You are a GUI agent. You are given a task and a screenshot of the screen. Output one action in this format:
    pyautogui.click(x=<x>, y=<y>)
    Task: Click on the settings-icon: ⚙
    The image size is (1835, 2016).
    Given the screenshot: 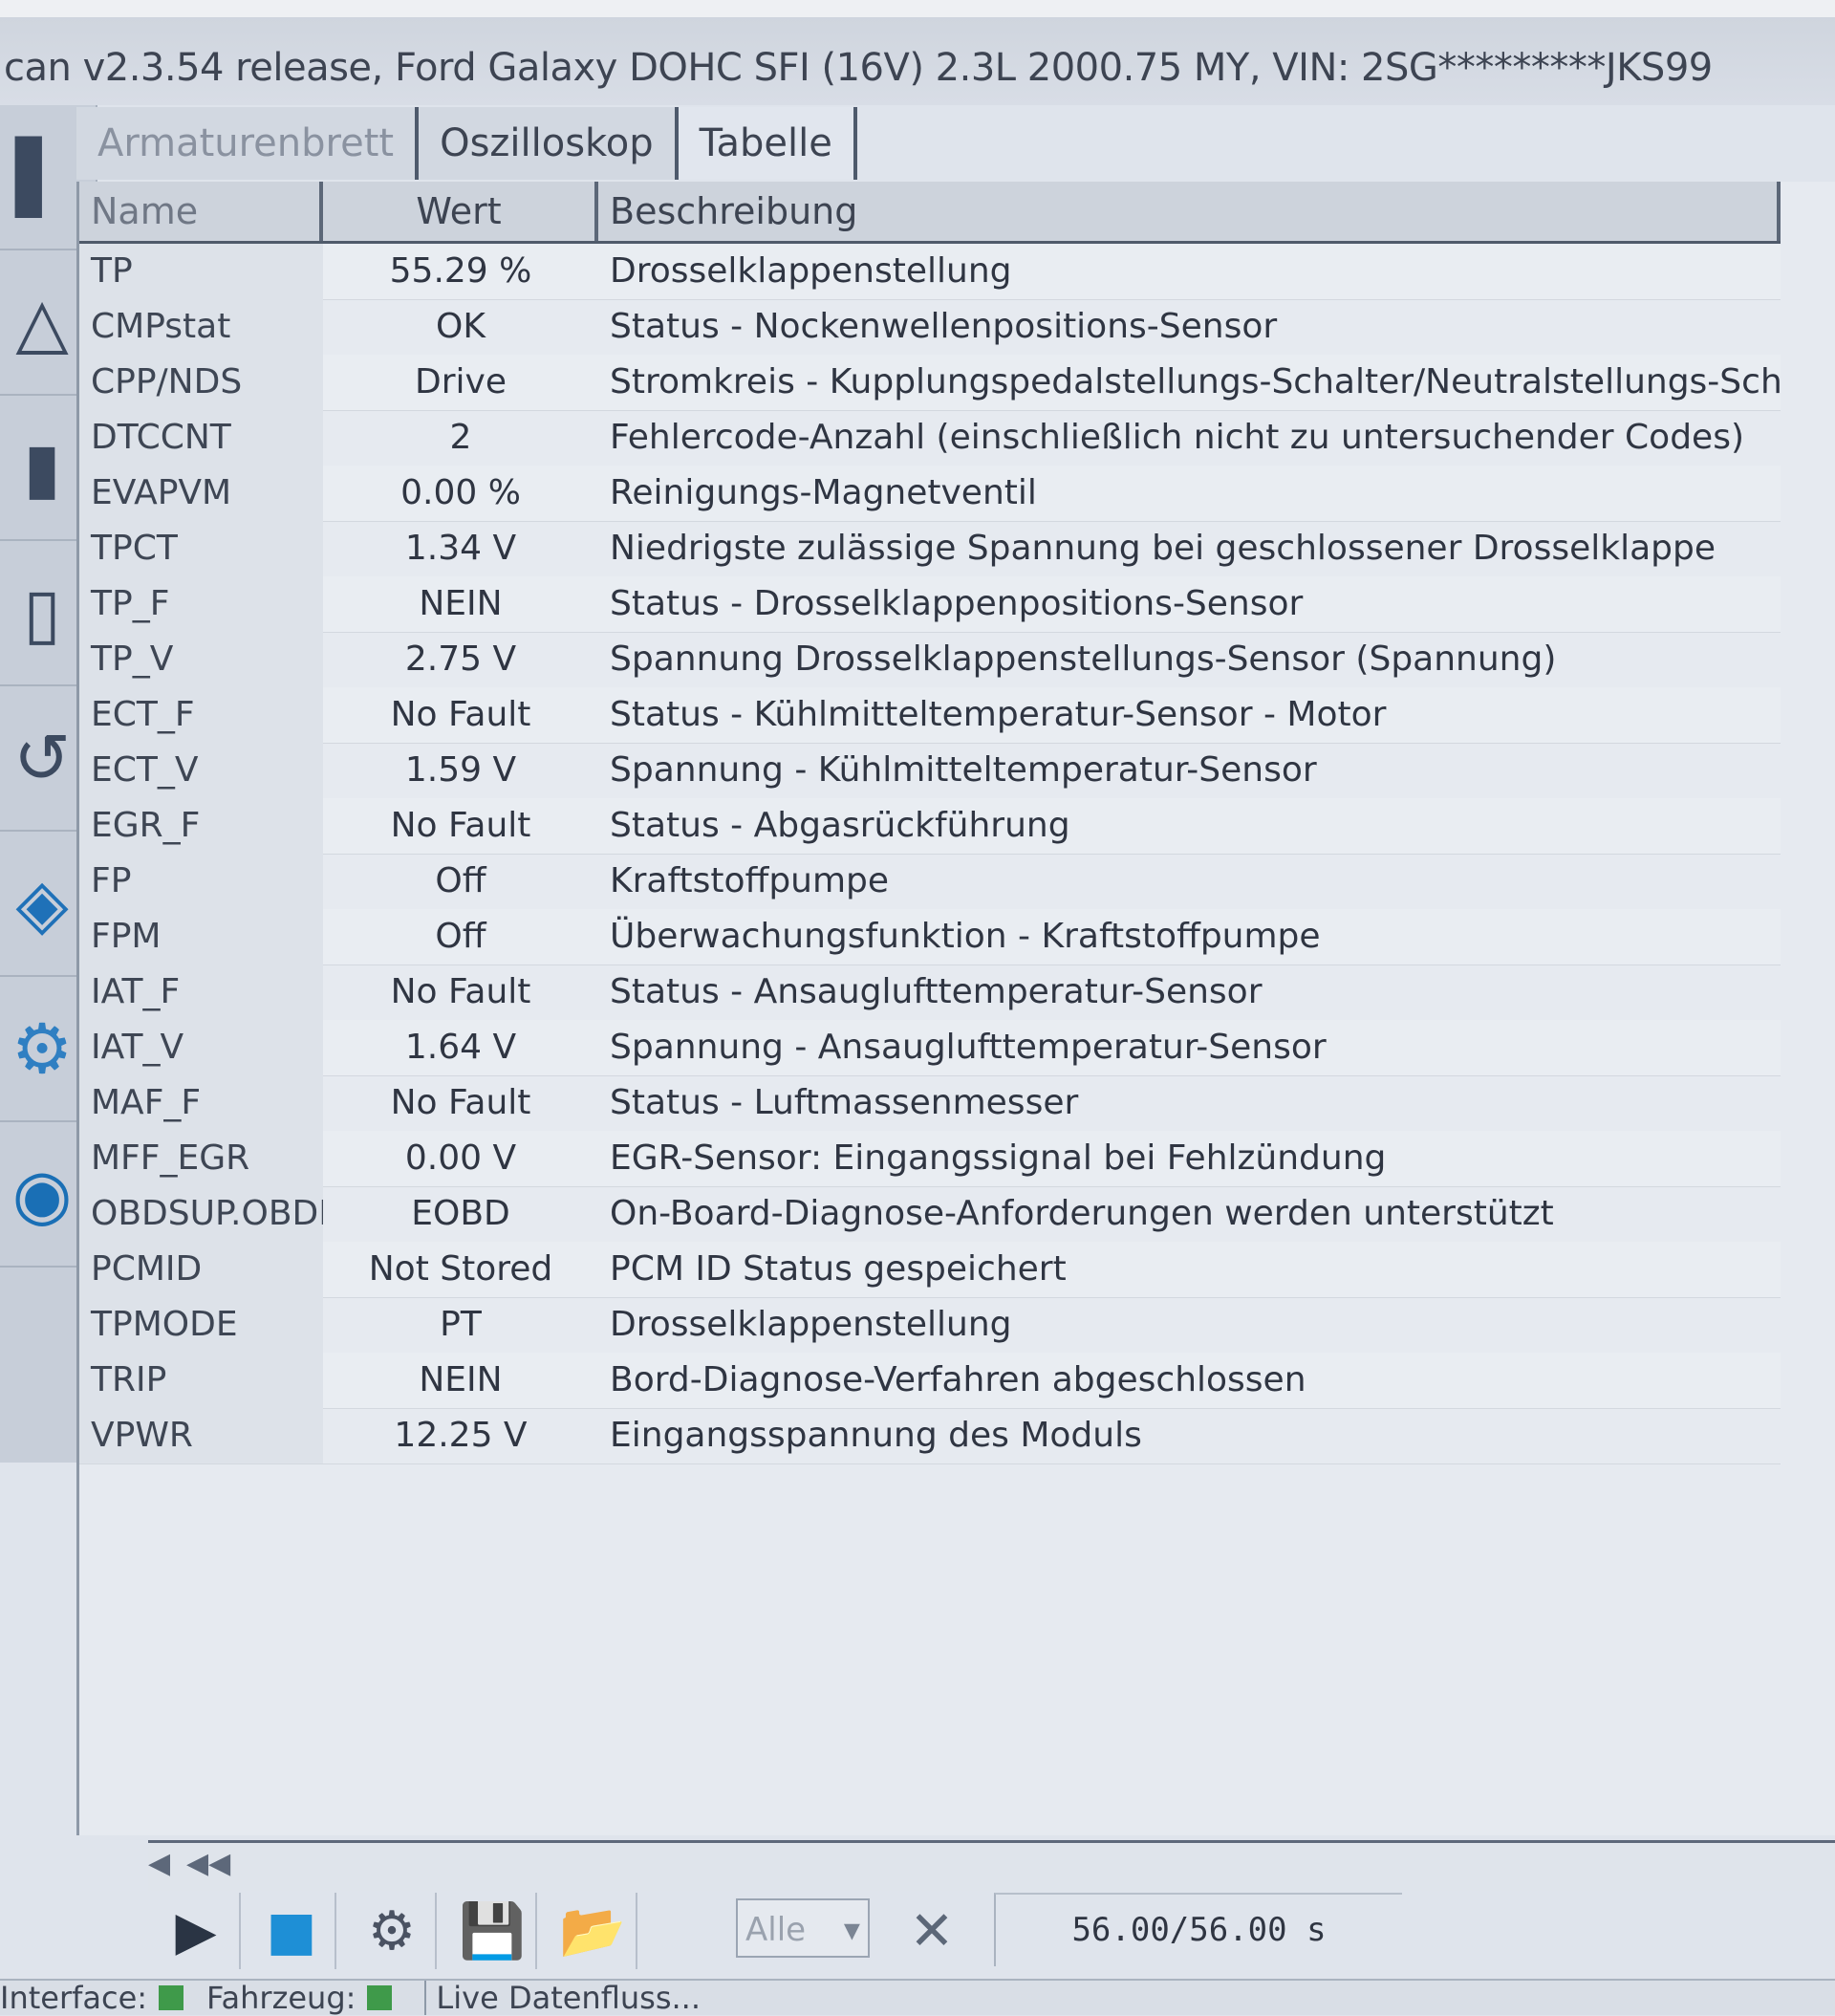 What is the action you would take?
    pyautogui.click(x=392, y=1930)
    